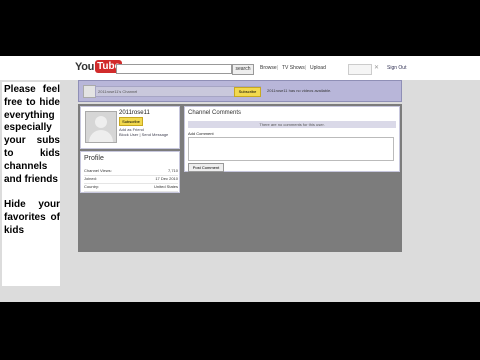  What do you see at coordinates (293, 68) in the screenshot?
I see `nav-tv-shows: TV Shows` at bounding box center [293, 68].